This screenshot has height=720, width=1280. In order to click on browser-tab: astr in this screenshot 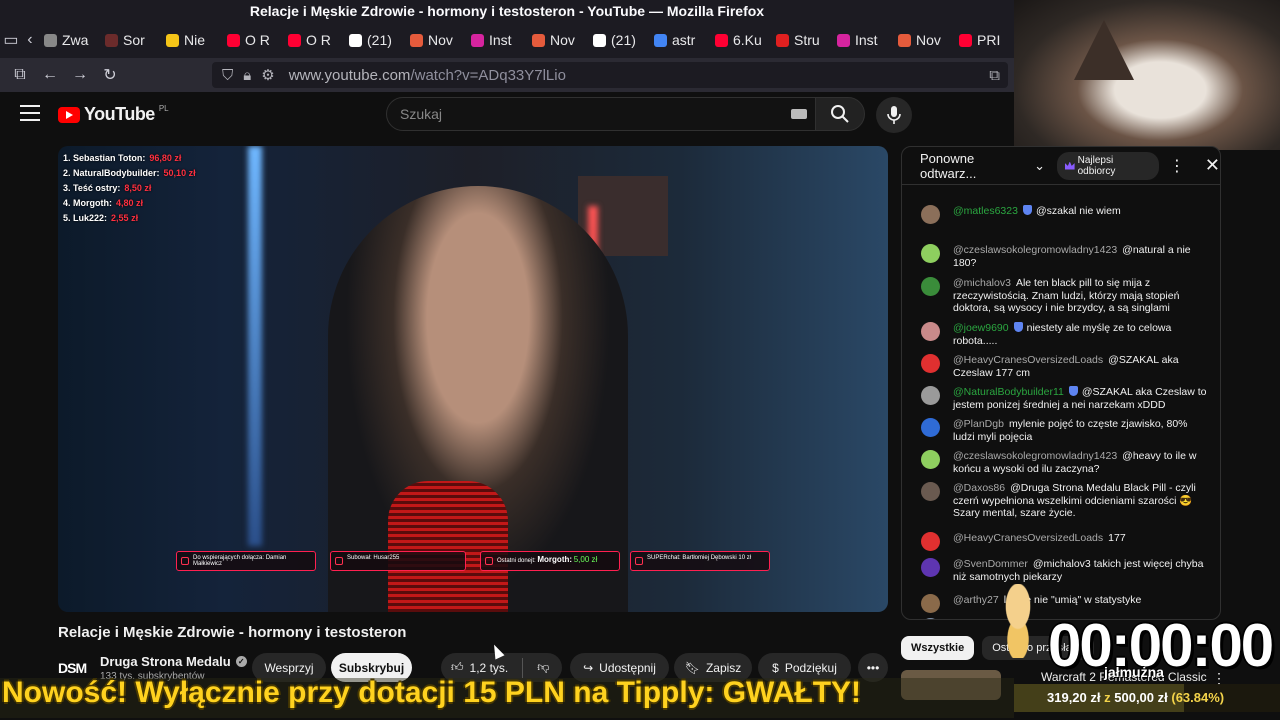, I will do `click(678, 40)`.